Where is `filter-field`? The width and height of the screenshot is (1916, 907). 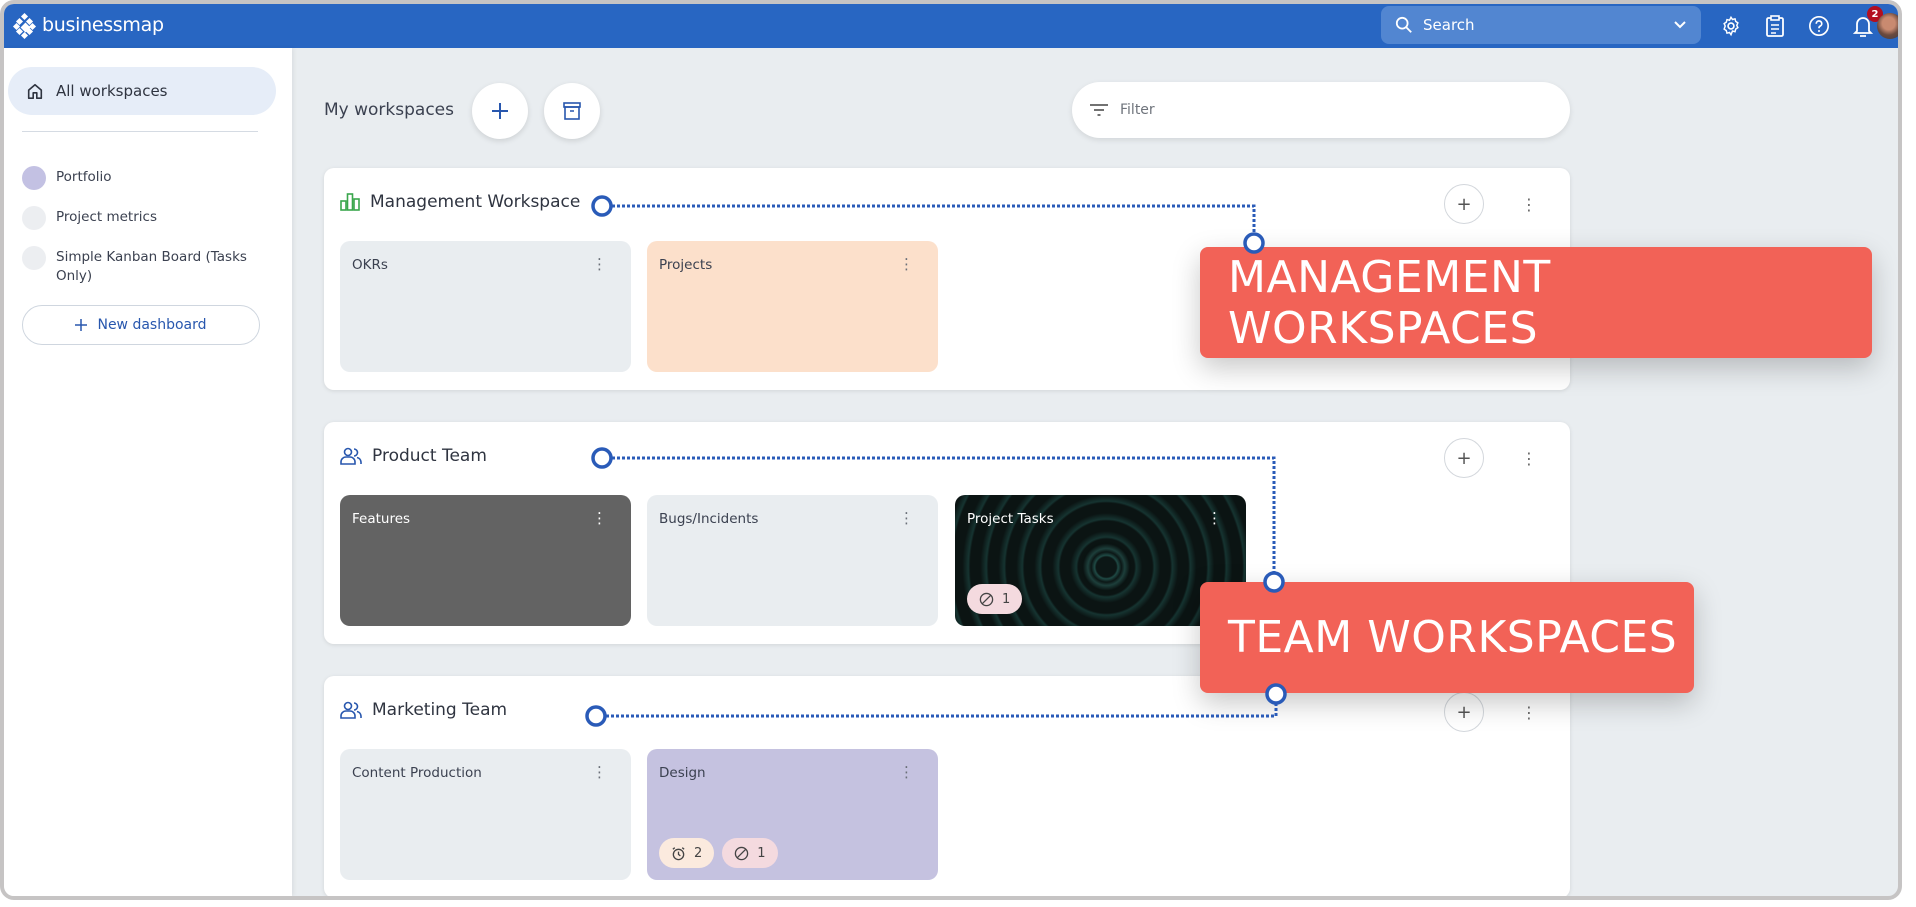
filter-field is located at coordinates (1321, 110).